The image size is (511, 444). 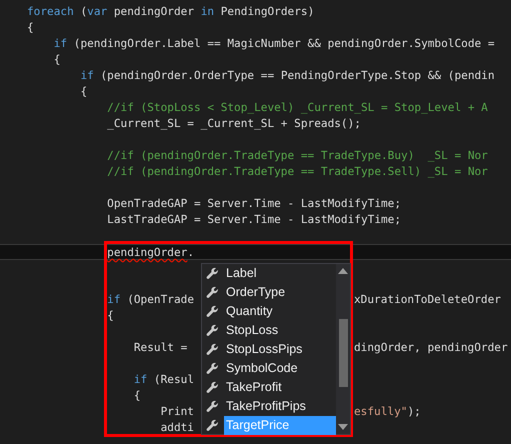 What do you see at coordinates (287, 75) in the screenshot?
I see `code-line: if (pendingOrder.OrderType == PendingOrderType.Stop && (pendin` at bounding box center [287, 75].